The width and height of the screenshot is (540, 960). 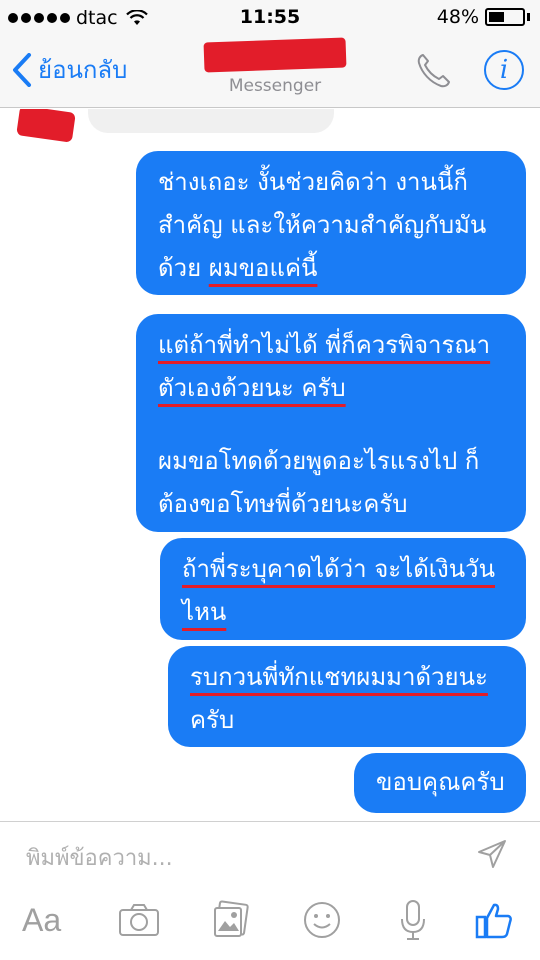 I want to click on info-icon: i, so click(x=504, y=70).